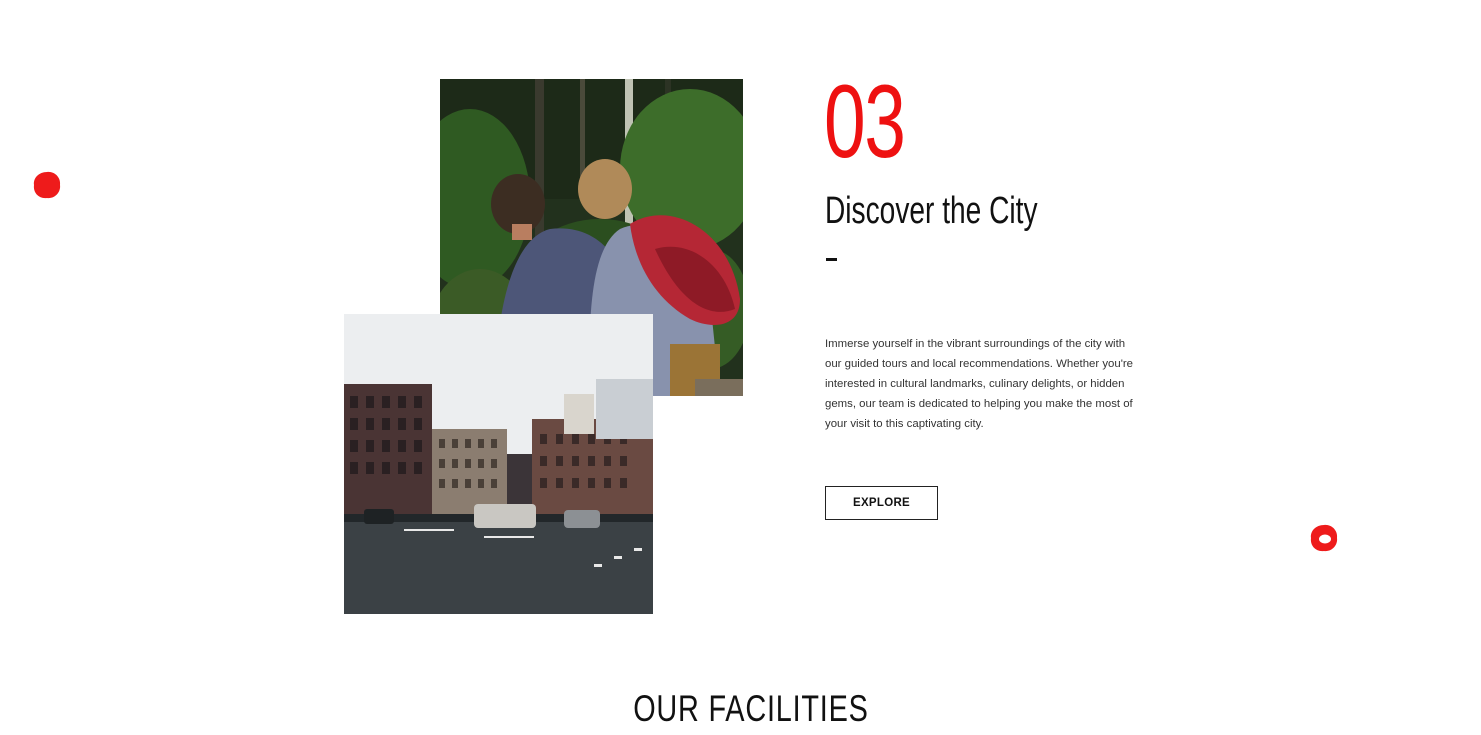 The image size is (1481, 735). I want to click on section-title: Discover the City, so click(931, 211).